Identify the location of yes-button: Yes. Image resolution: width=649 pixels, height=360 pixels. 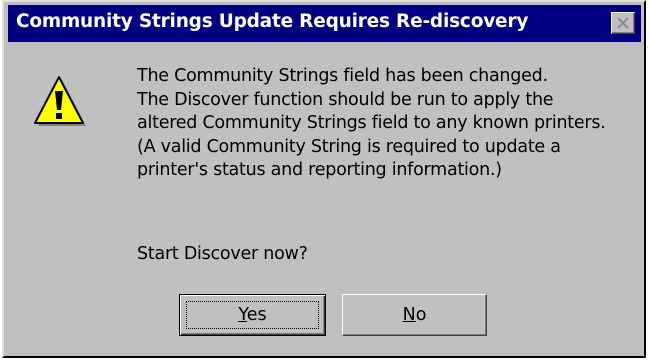
(252, 315).